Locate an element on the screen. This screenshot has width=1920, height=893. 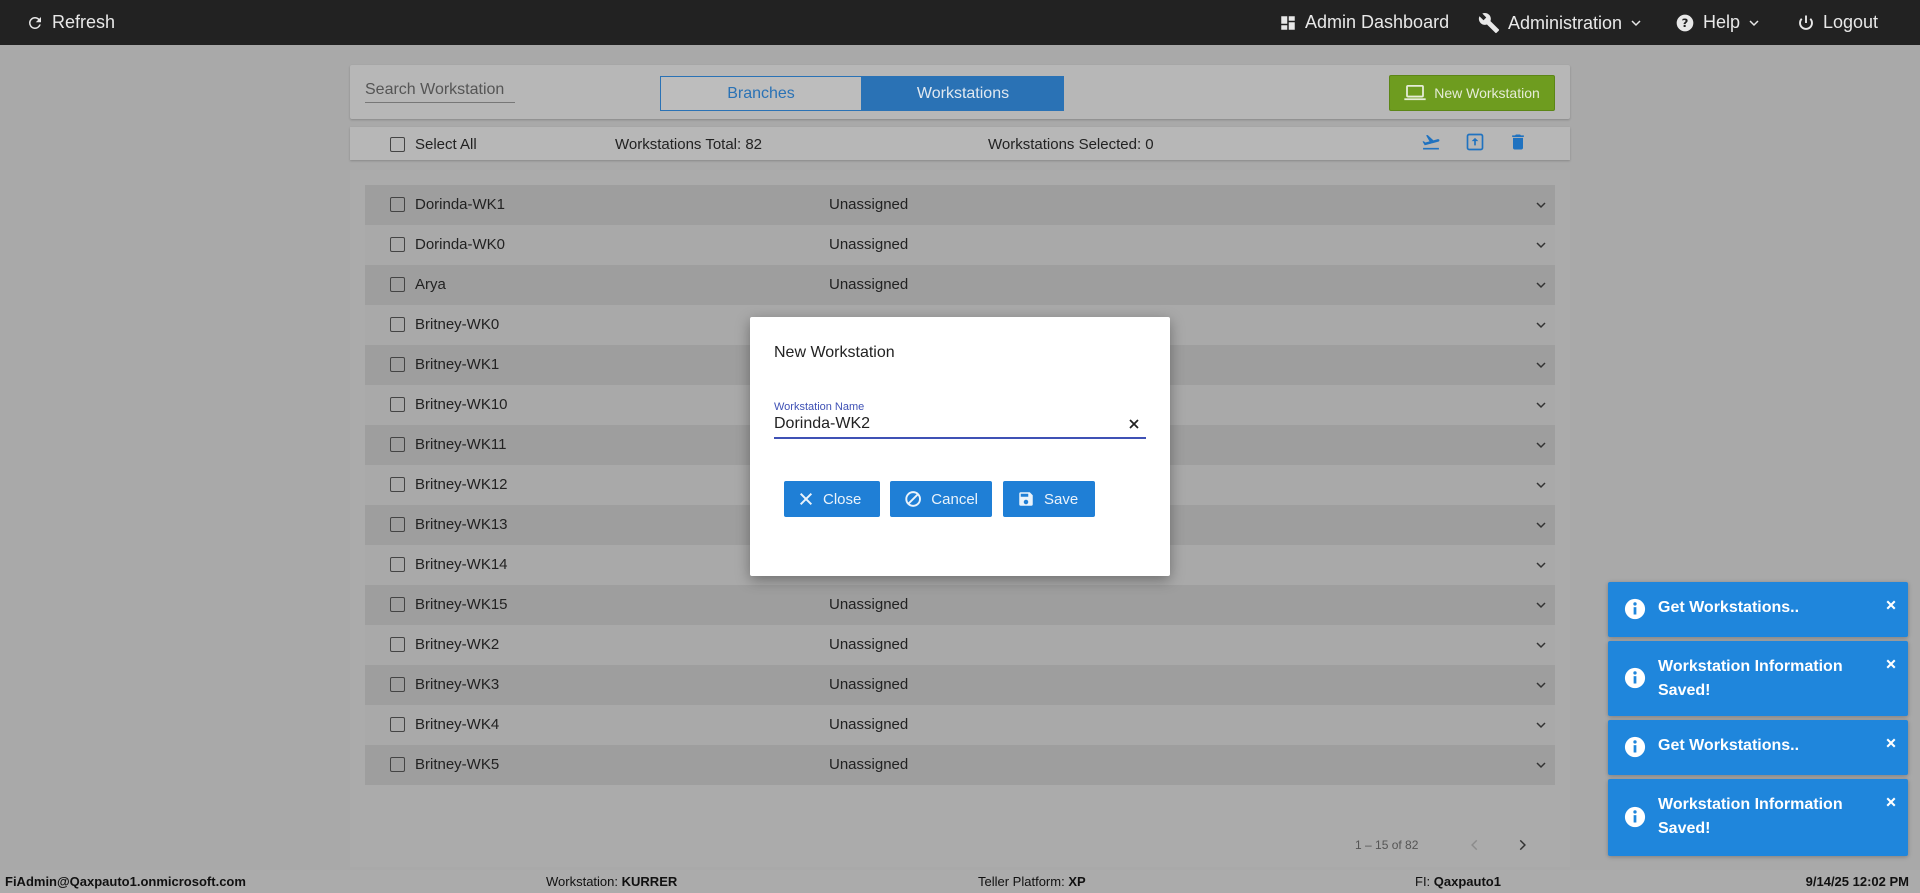
workstation-name-input: Dorinda-WK2 is located at coordinates (822, 424).